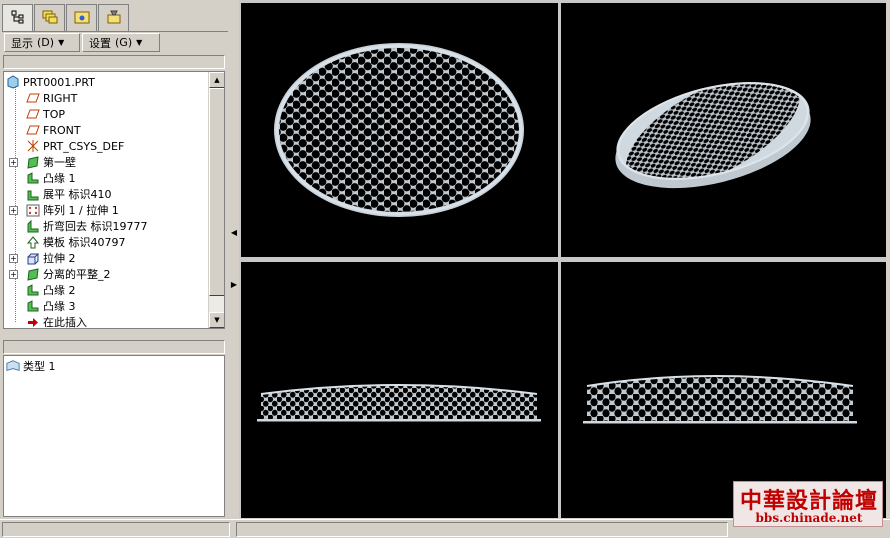 The image size is (890, 538). I want to click on navigator-menubar: 显示 (D) ▼ 设置 (G) ▼, so click(116, 43).